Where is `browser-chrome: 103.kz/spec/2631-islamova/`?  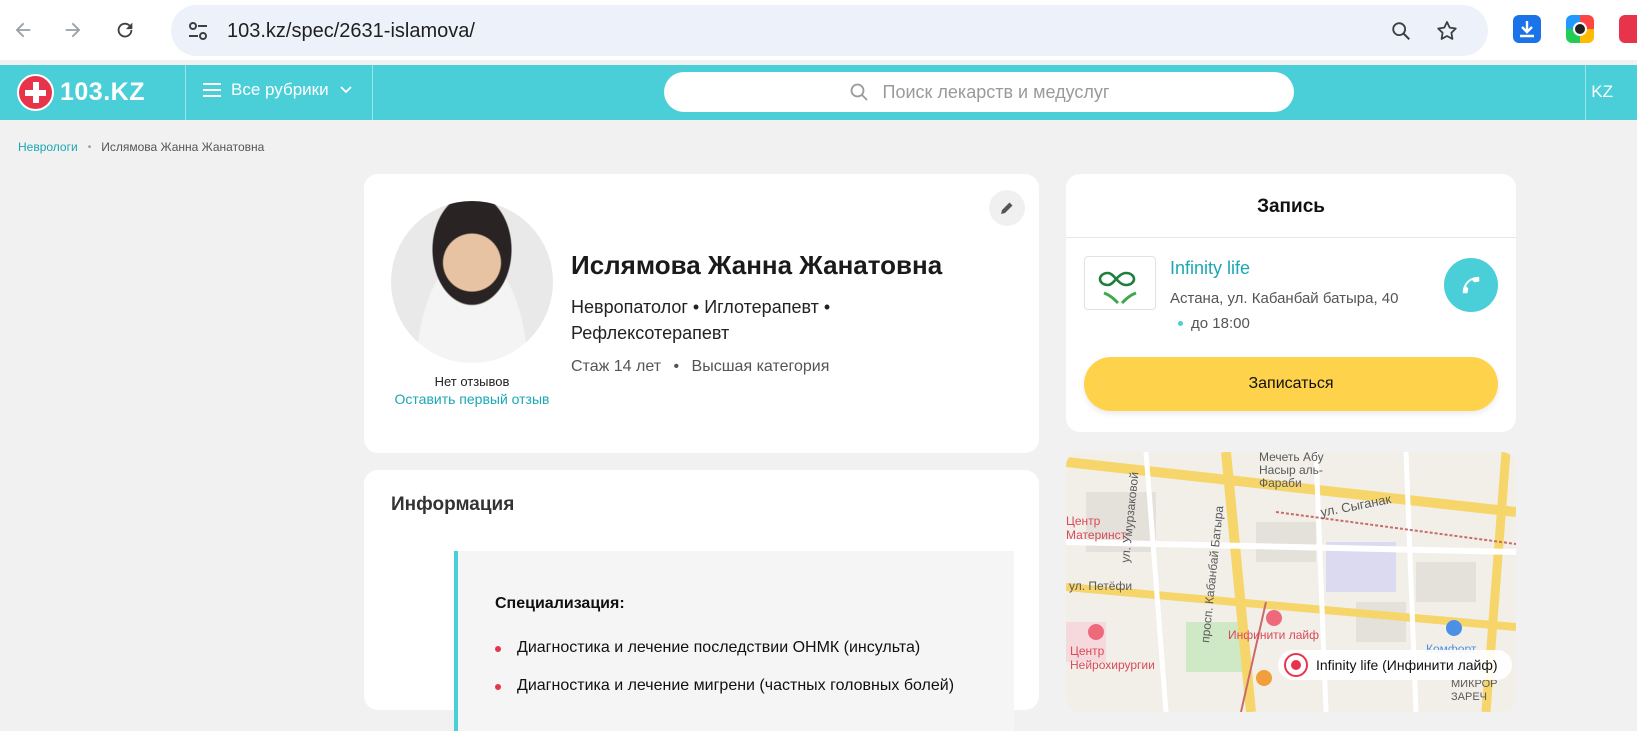 browser-chrome: 103.kz/spec/2631-islamova/ is located at coordinates (818, 30).